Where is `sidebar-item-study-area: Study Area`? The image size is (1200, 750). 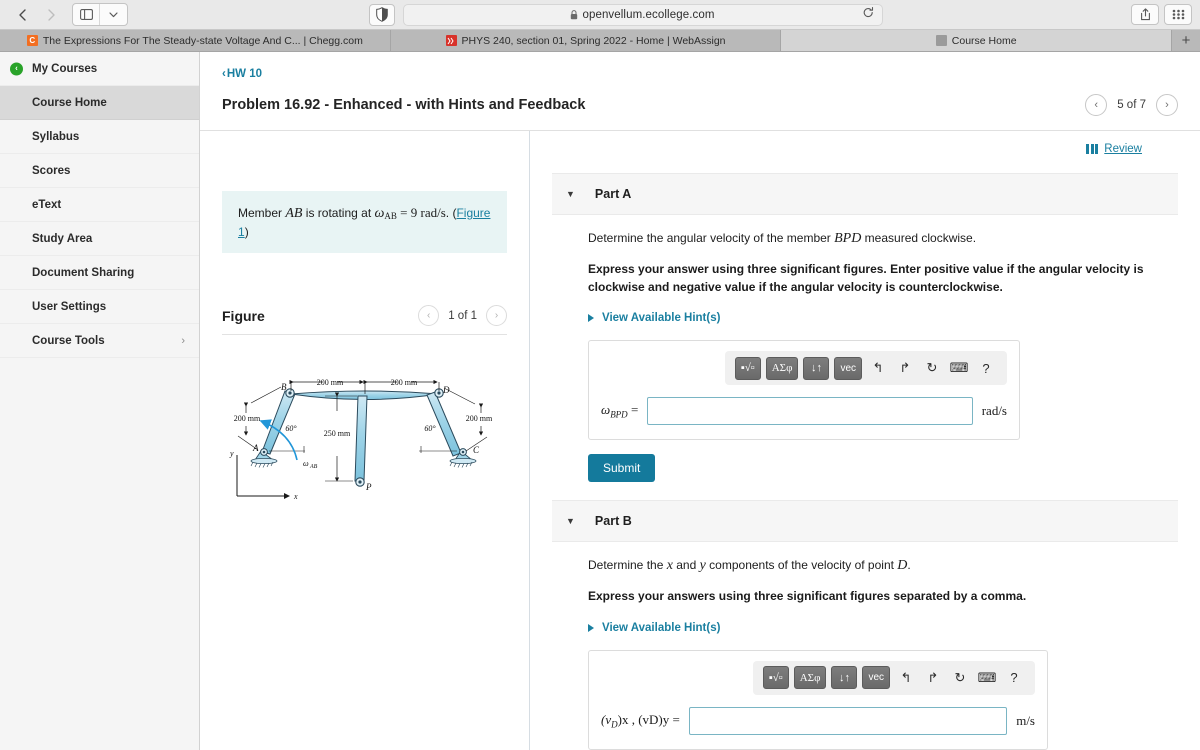 sidebar-item-study-area: Study Area is located at coordinates (99, 239).